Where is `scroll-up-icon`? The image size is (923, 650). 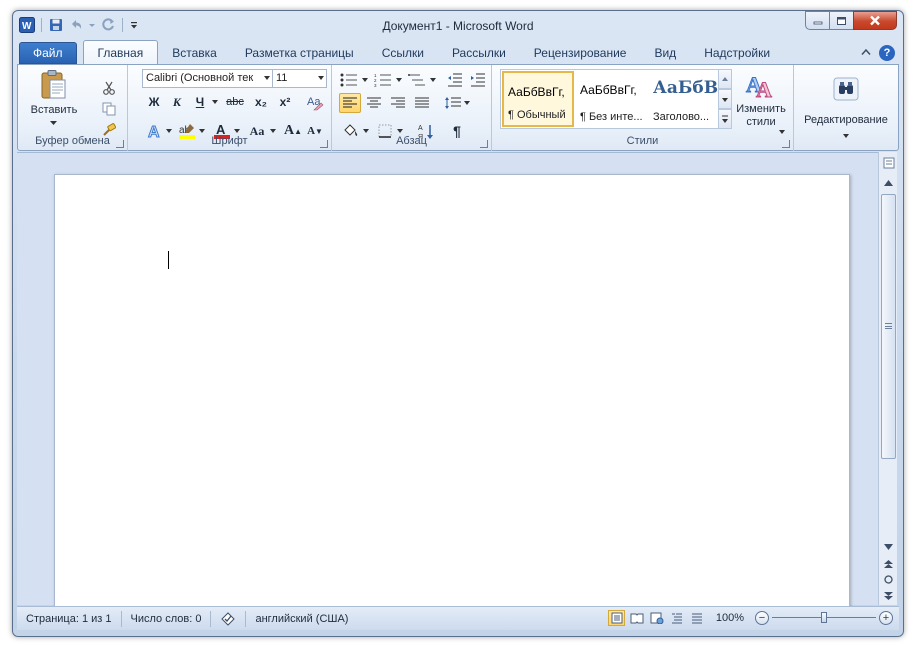 scroll-up-icon is located at coordinates (888, 182).